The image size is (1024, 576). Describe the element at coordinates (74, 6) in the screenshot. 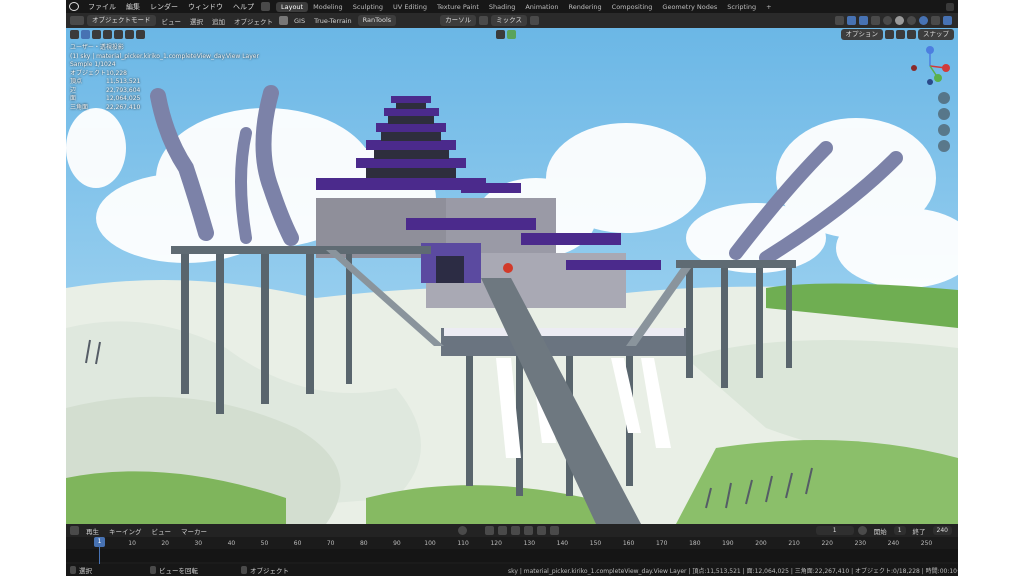

I see `blender-logo-icon` at that location.